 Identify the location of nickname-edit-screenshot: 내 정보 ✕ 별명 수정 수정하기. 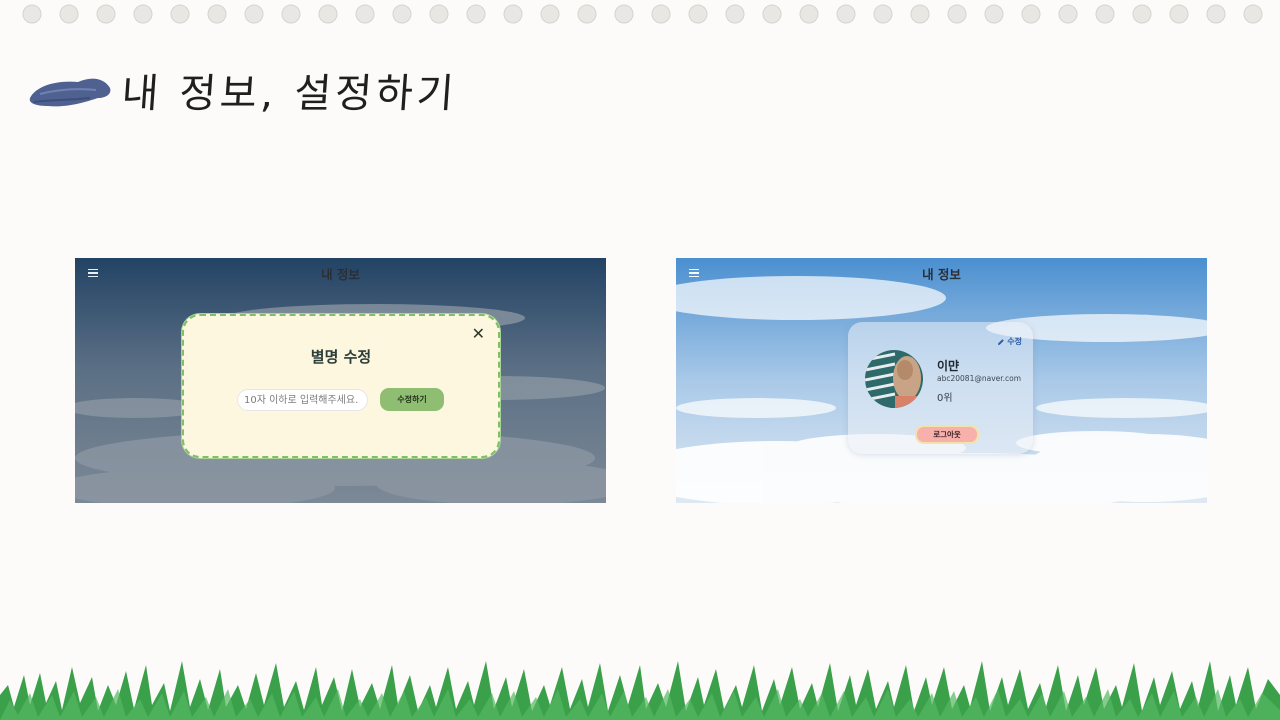
(340, 380).